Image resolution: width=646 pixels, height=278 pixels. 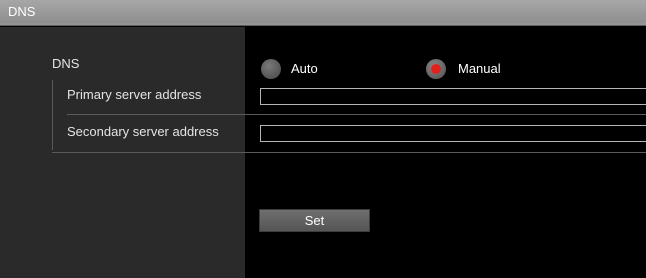 What do you see at coordinates (271, 69) in the screenshot?
I see `dns-auto-radio` at bounding box center [271, 69].